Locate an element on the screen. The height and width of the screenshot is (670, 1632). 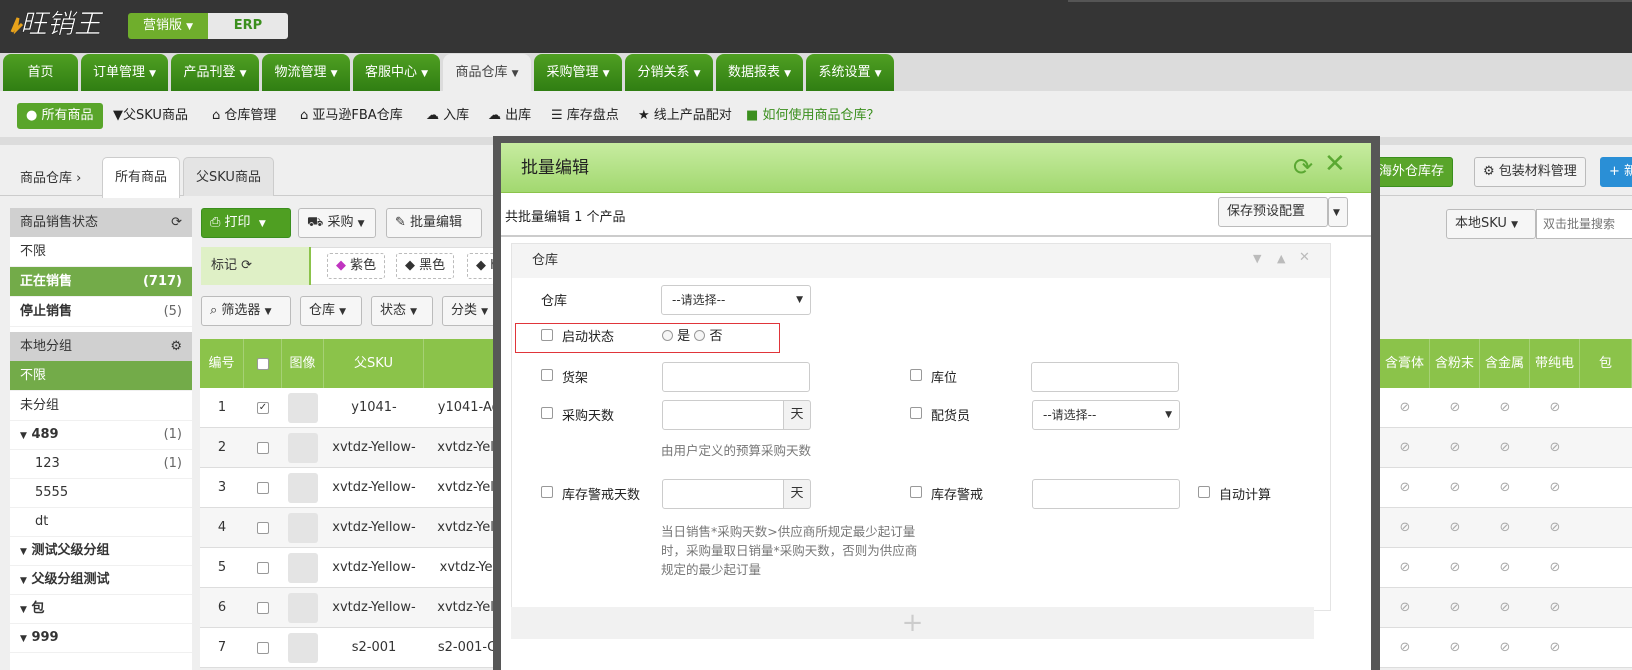
select-all-checkbox is located at coordinates (262, 363).